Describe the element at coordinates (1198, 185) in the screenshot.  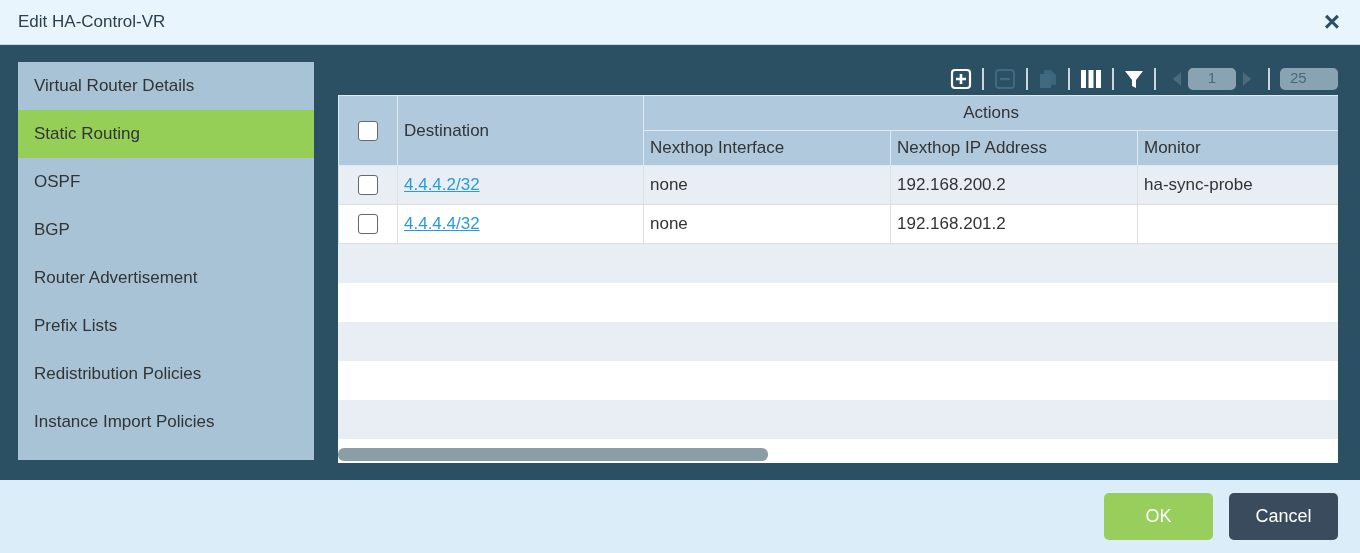
I see `table-cell: ha-sync-probe` at that location.